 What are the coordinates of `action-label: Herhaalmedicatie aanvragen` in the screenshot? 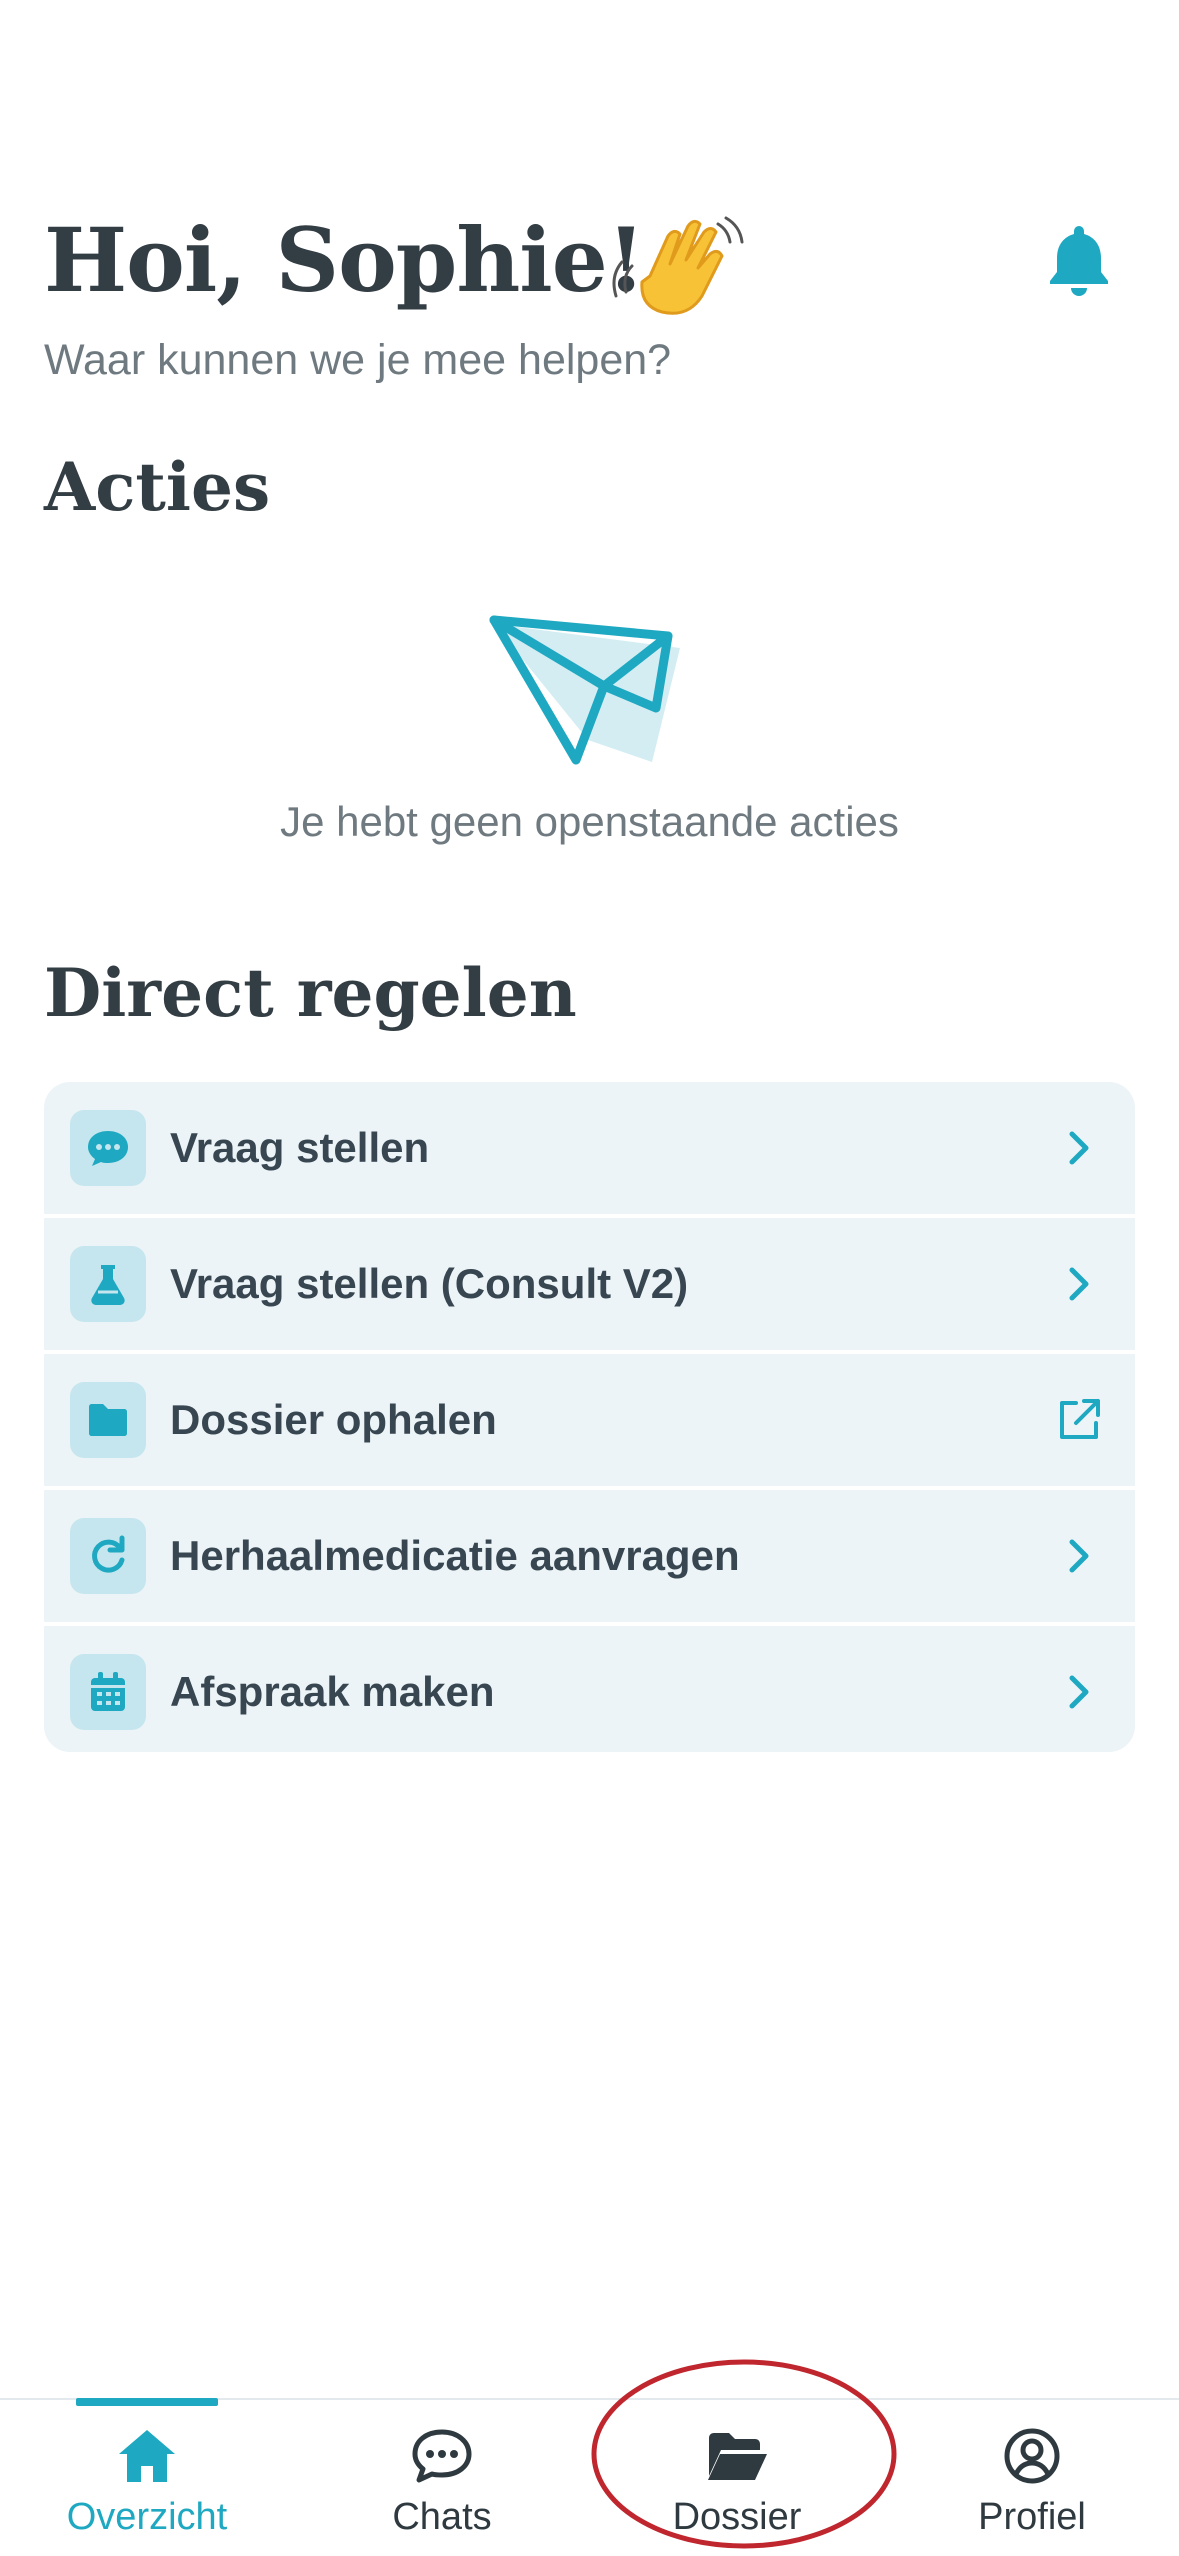 It's located at (455, 1555).